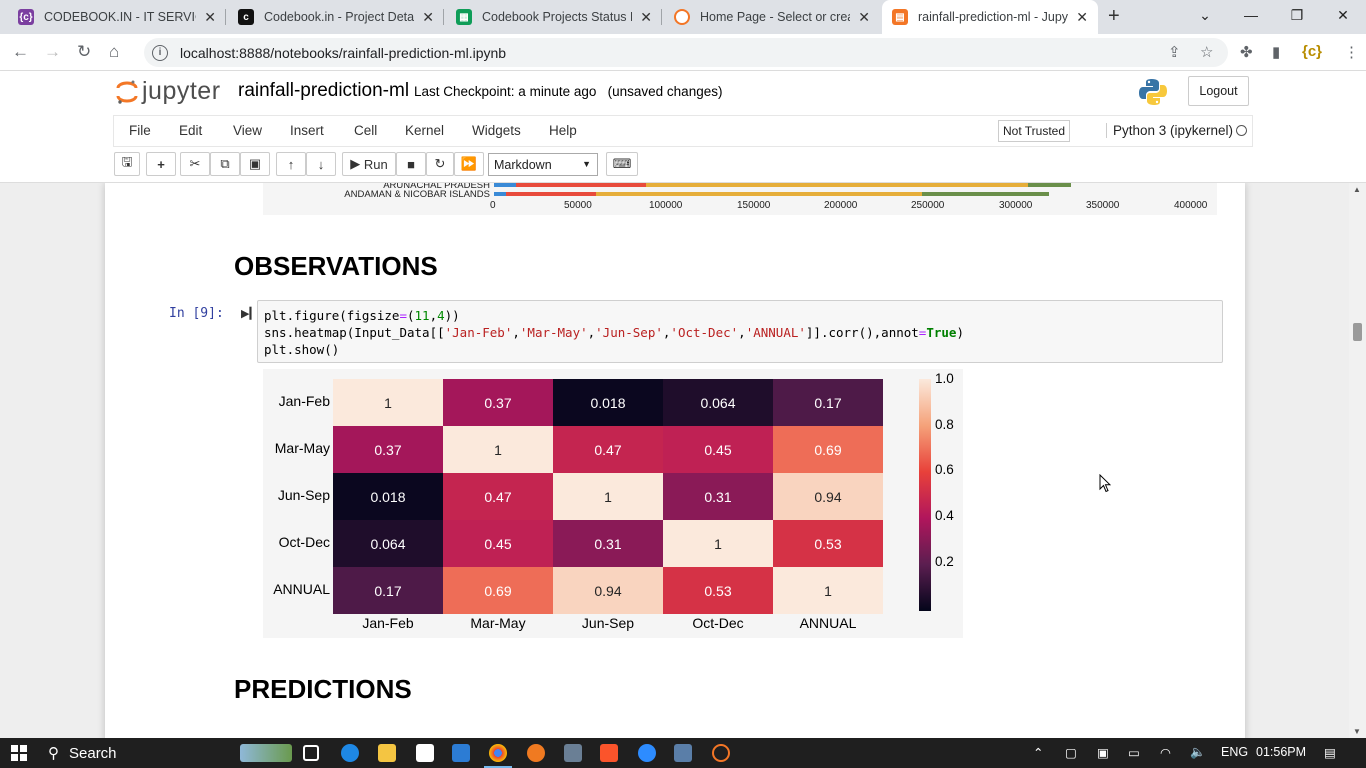  I want to click on restart-button: ↻, so click(440, 164).